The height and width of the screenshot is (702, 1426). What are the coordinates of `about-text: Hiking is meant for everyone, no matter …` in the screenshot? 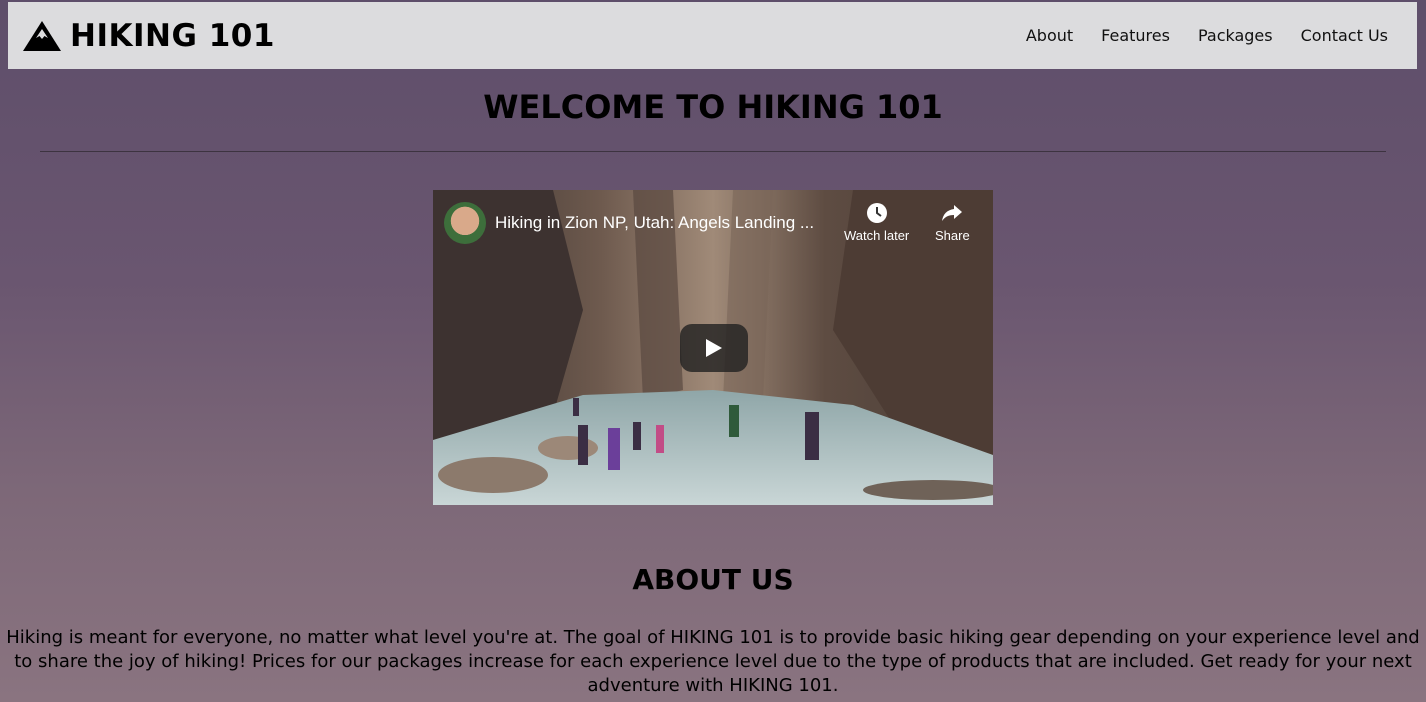 It's located at (713, 661).